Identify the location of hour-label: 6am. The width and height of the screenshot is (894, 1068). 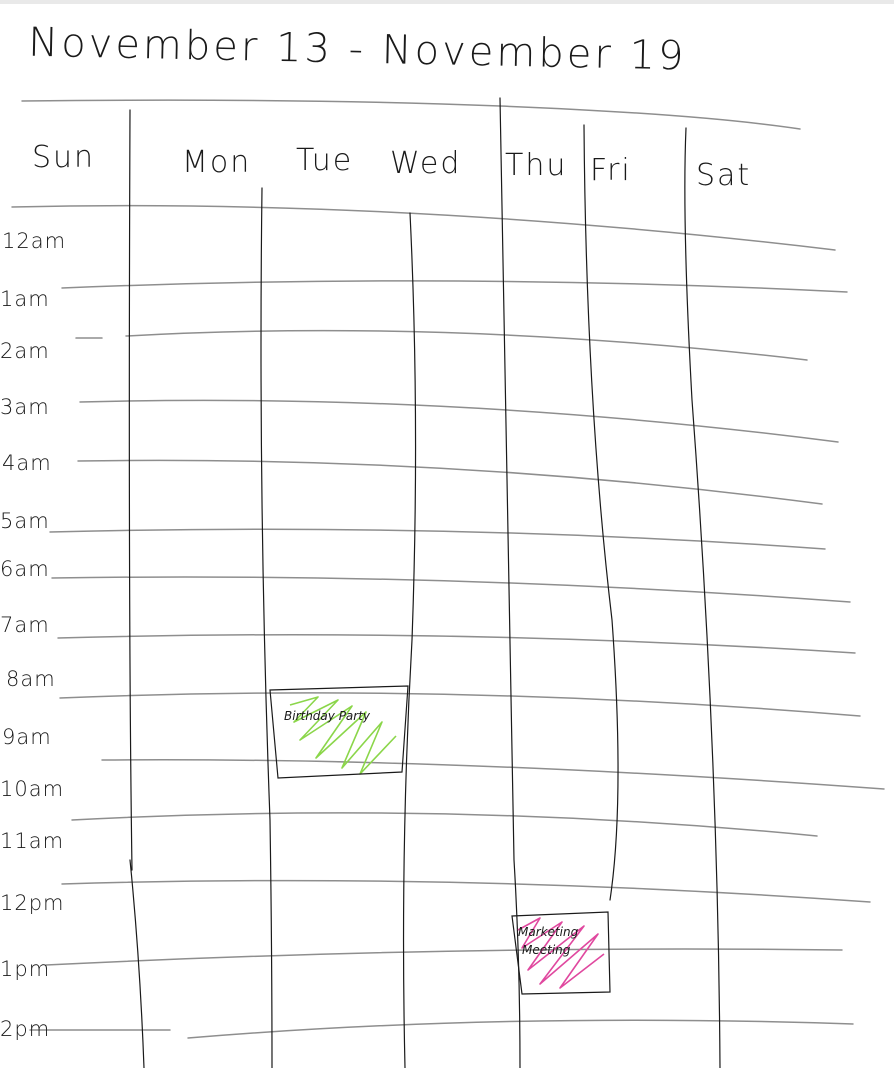
(25, 569).